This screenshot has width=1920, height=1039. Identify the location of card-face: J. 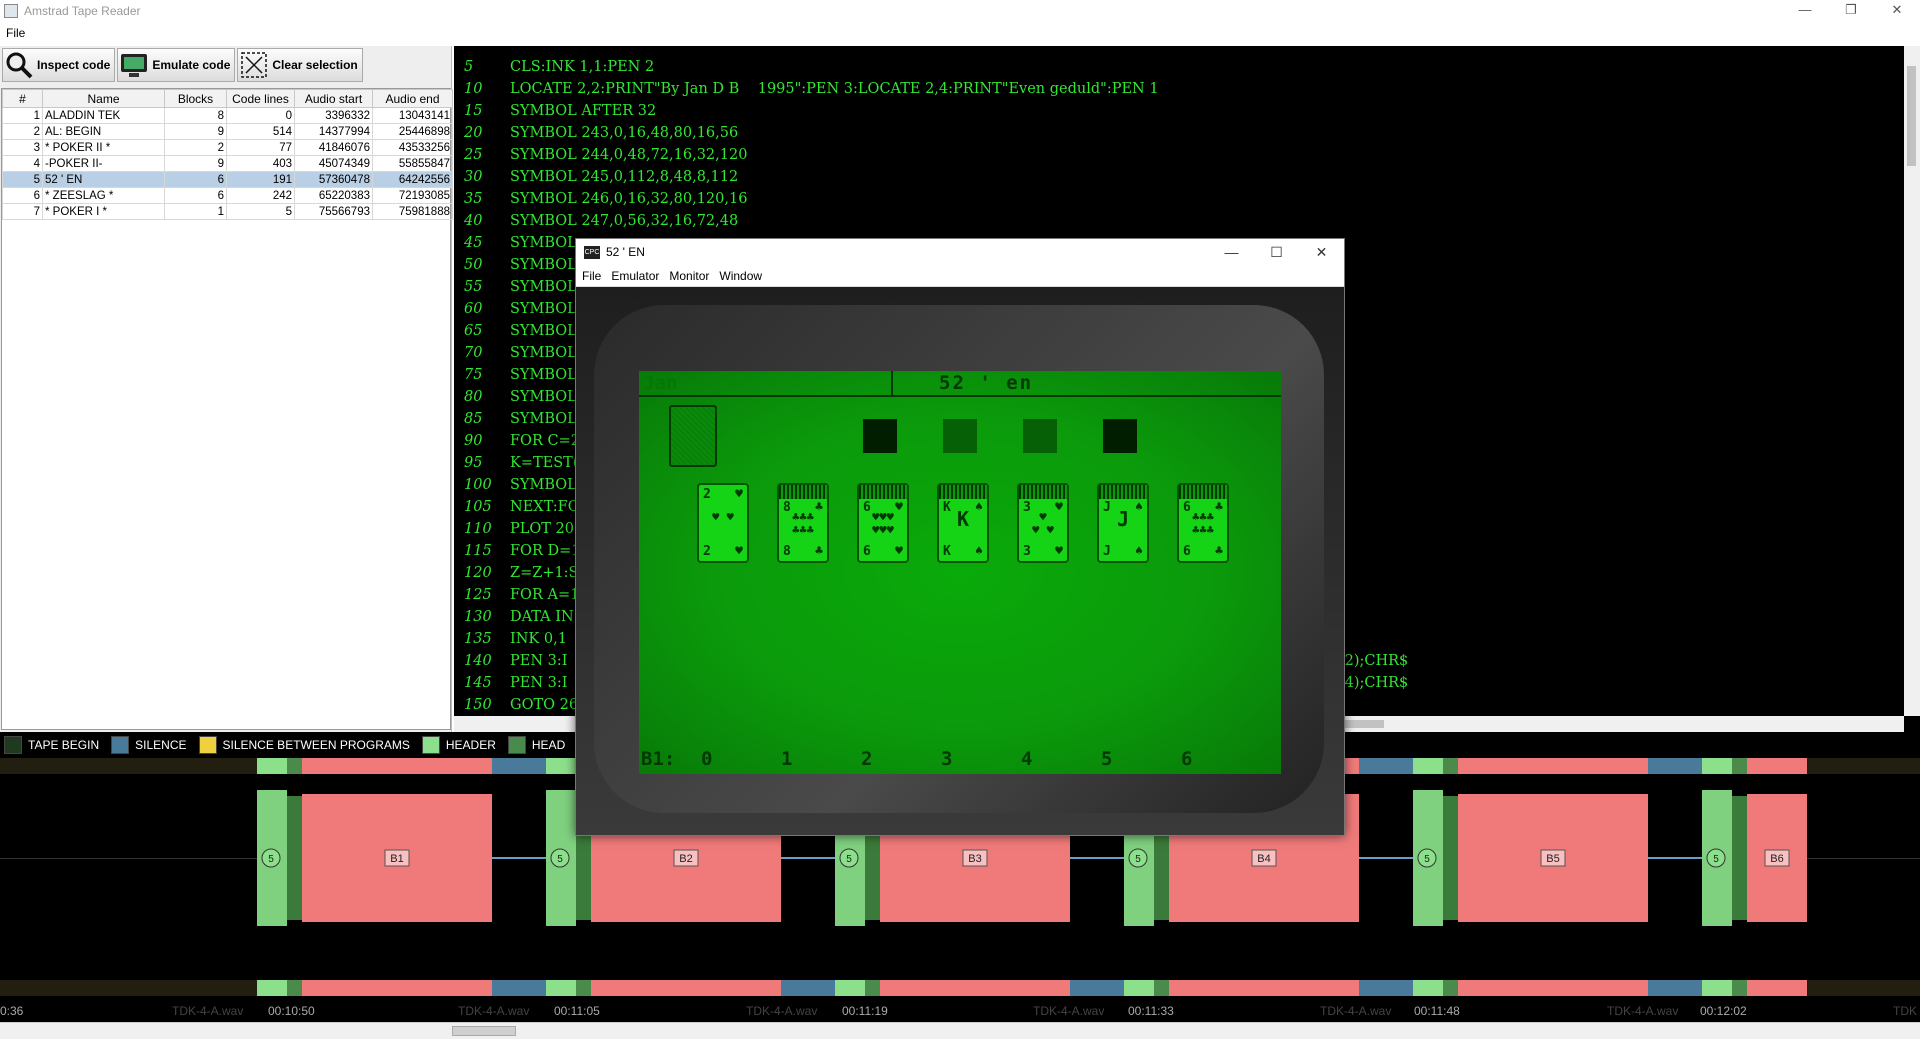
(1123, 519).